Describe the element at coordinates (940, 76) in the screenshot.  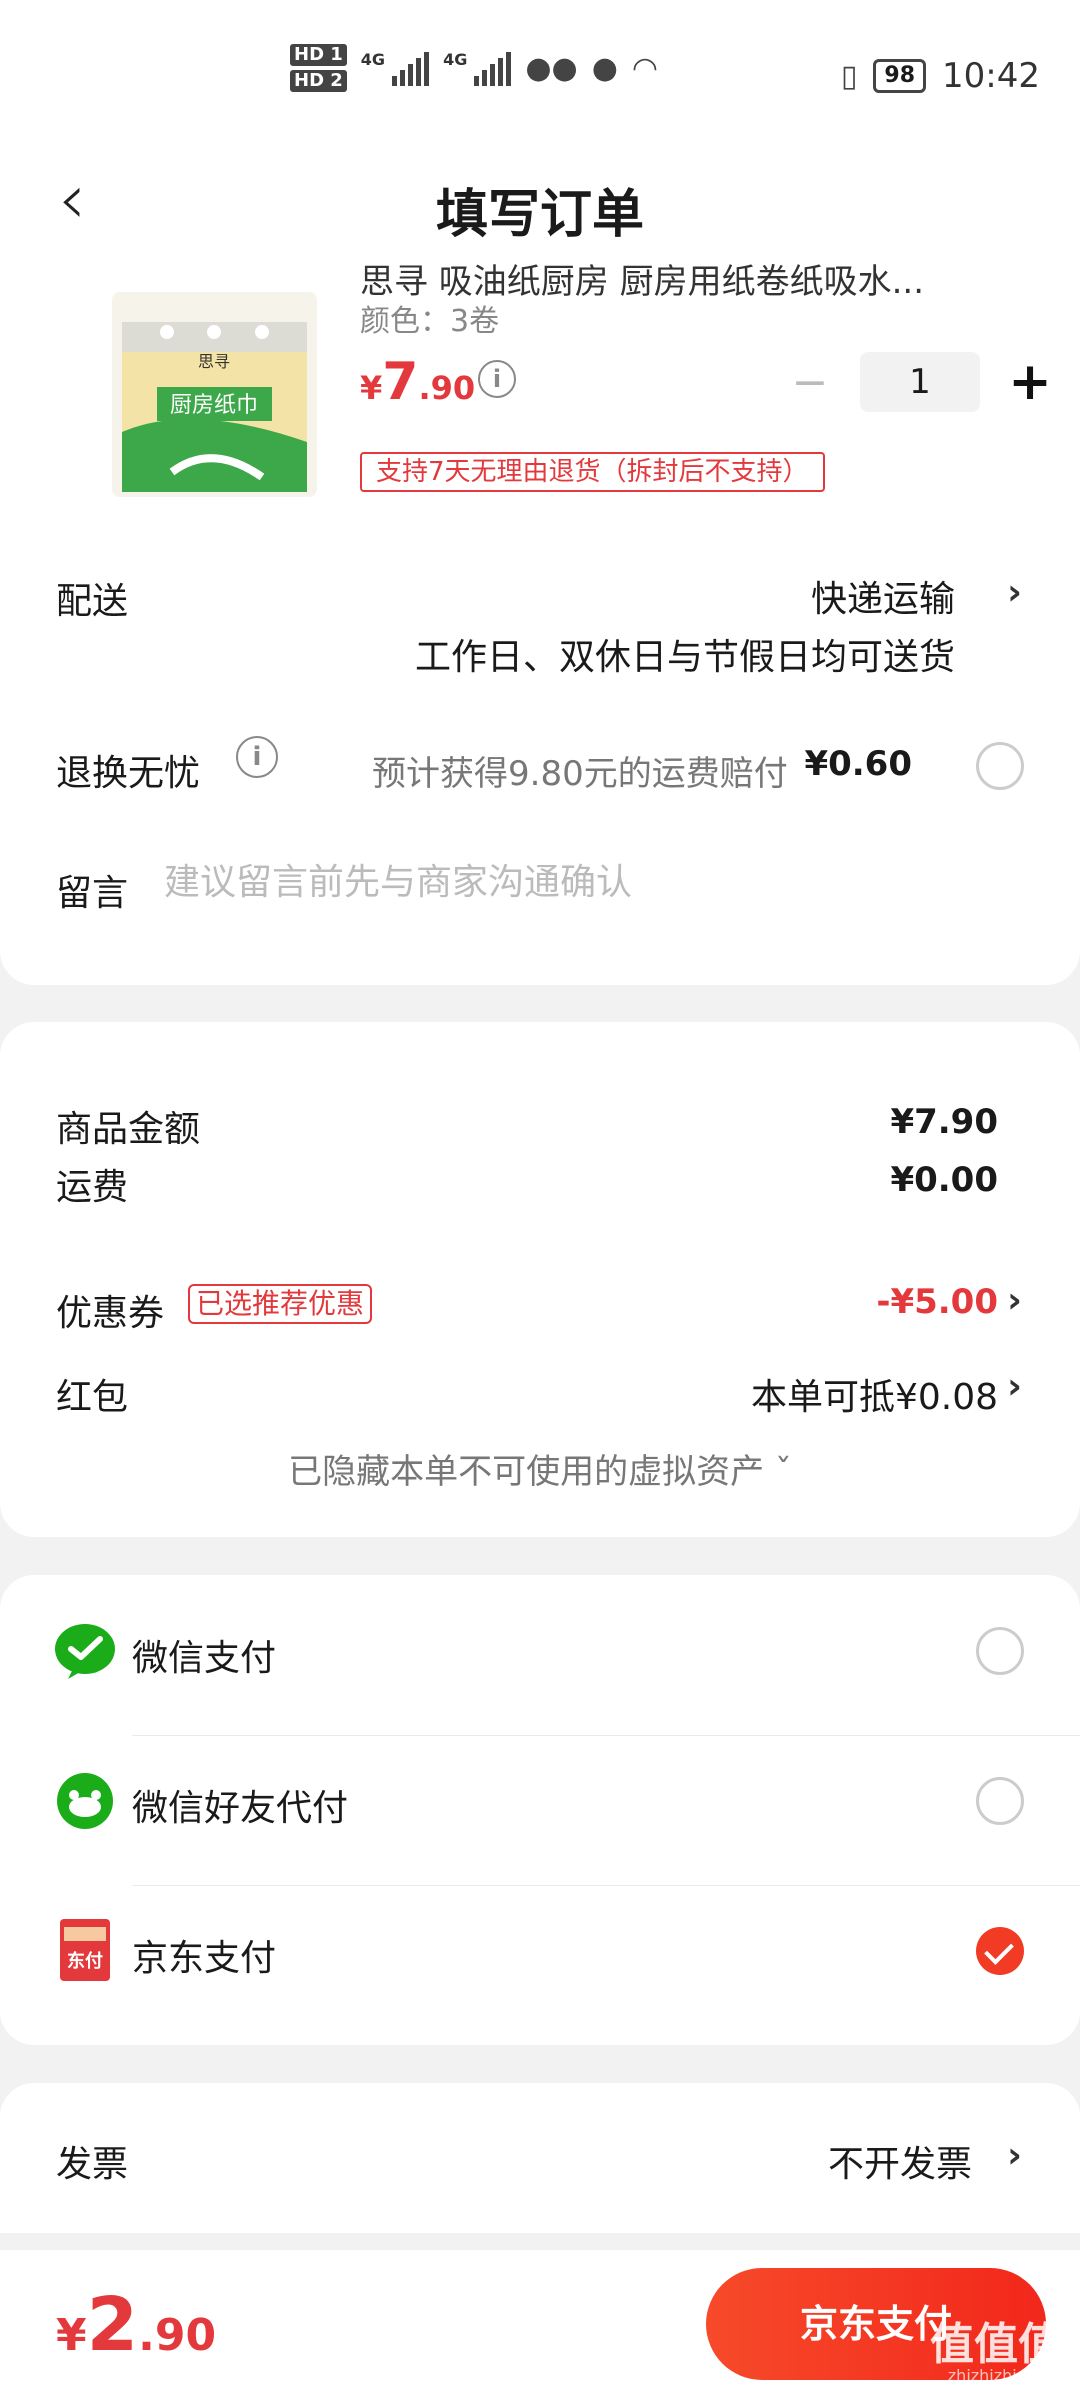
I see `status-right: ▯ 98 10:42` at that location.